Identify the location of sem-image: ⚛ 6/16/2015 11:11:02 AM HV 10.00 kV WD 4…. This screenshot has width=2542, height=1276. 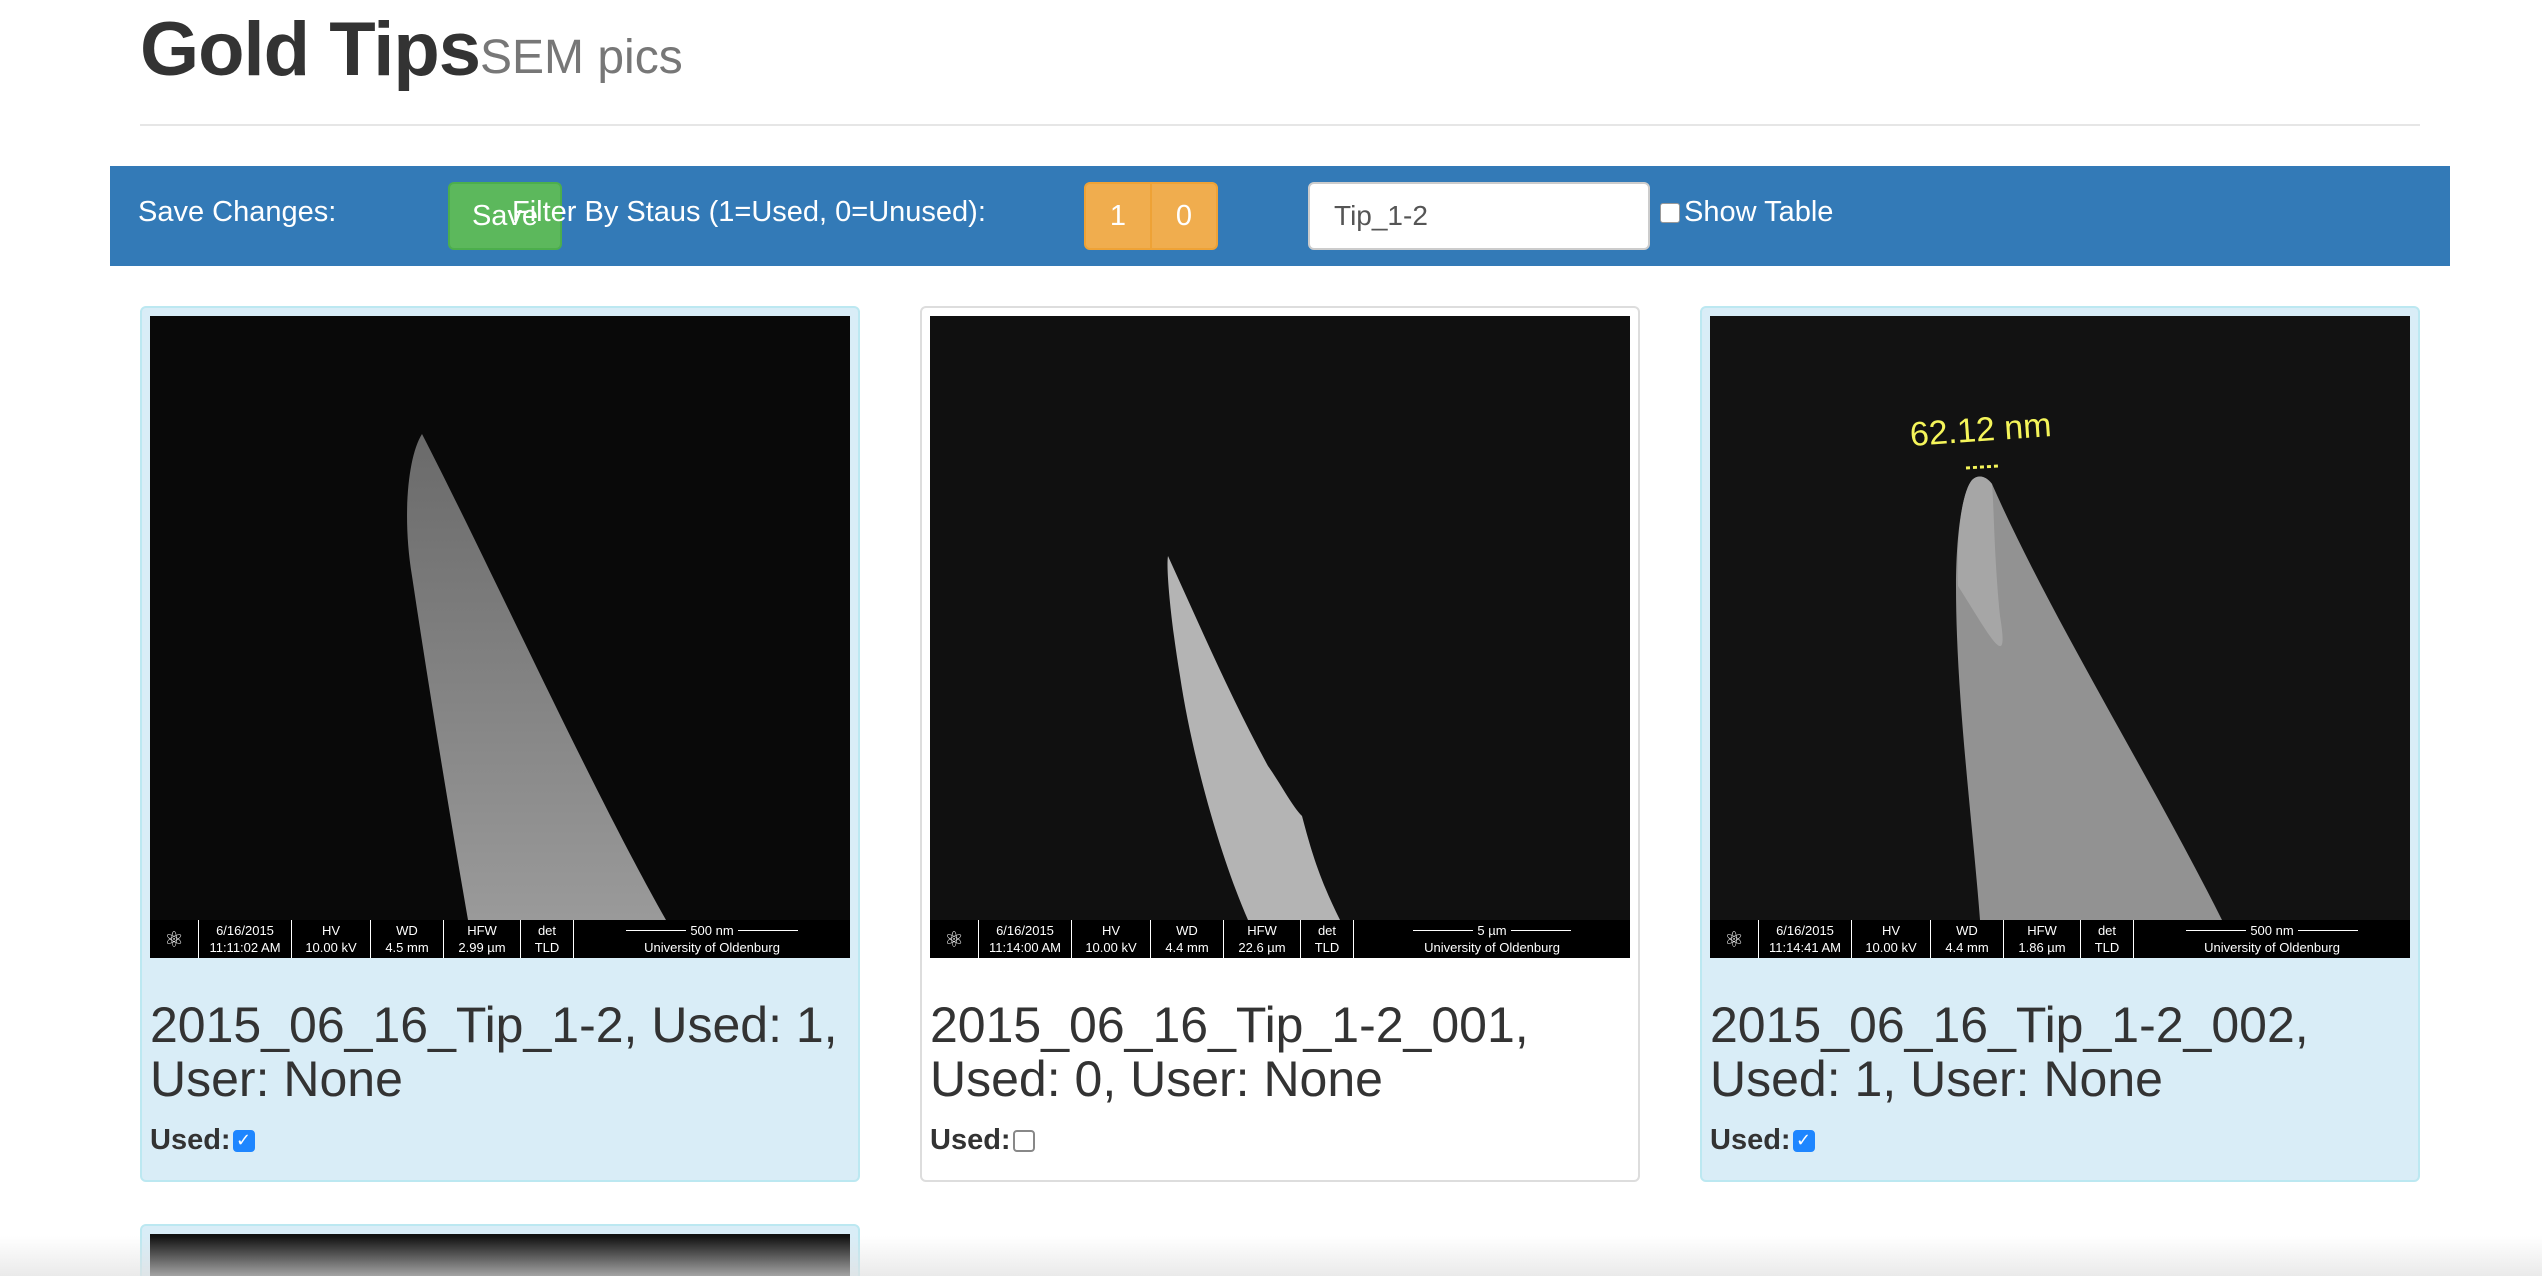
(500, 637).